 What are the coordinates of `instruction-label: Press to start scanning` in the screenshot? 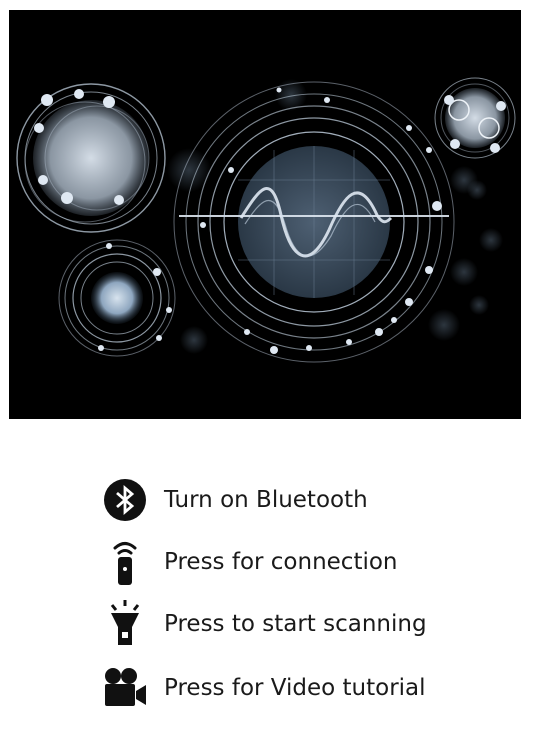 It's located at (295, 624).